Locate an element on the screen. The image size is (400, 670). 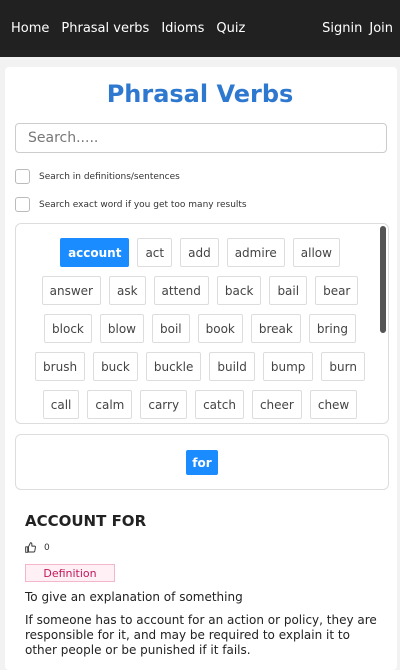
nav-signin-link: Signin is located at coordinates (342, 28).